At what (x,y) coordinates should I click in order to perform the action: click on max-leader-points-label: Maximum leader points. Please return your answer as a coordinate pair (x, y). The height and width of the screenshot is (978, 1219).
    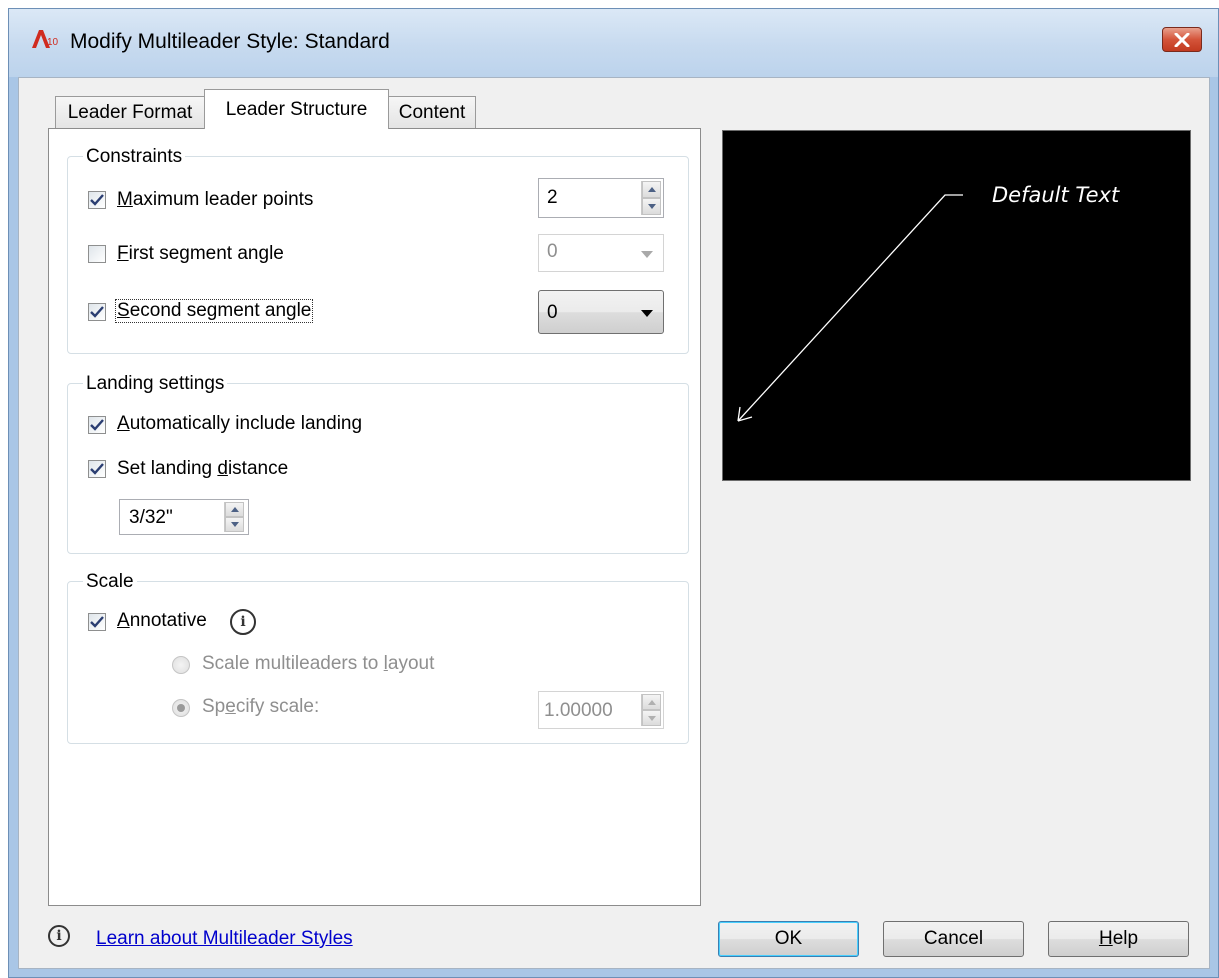
    Looking at the image, I should click on (215, 199).